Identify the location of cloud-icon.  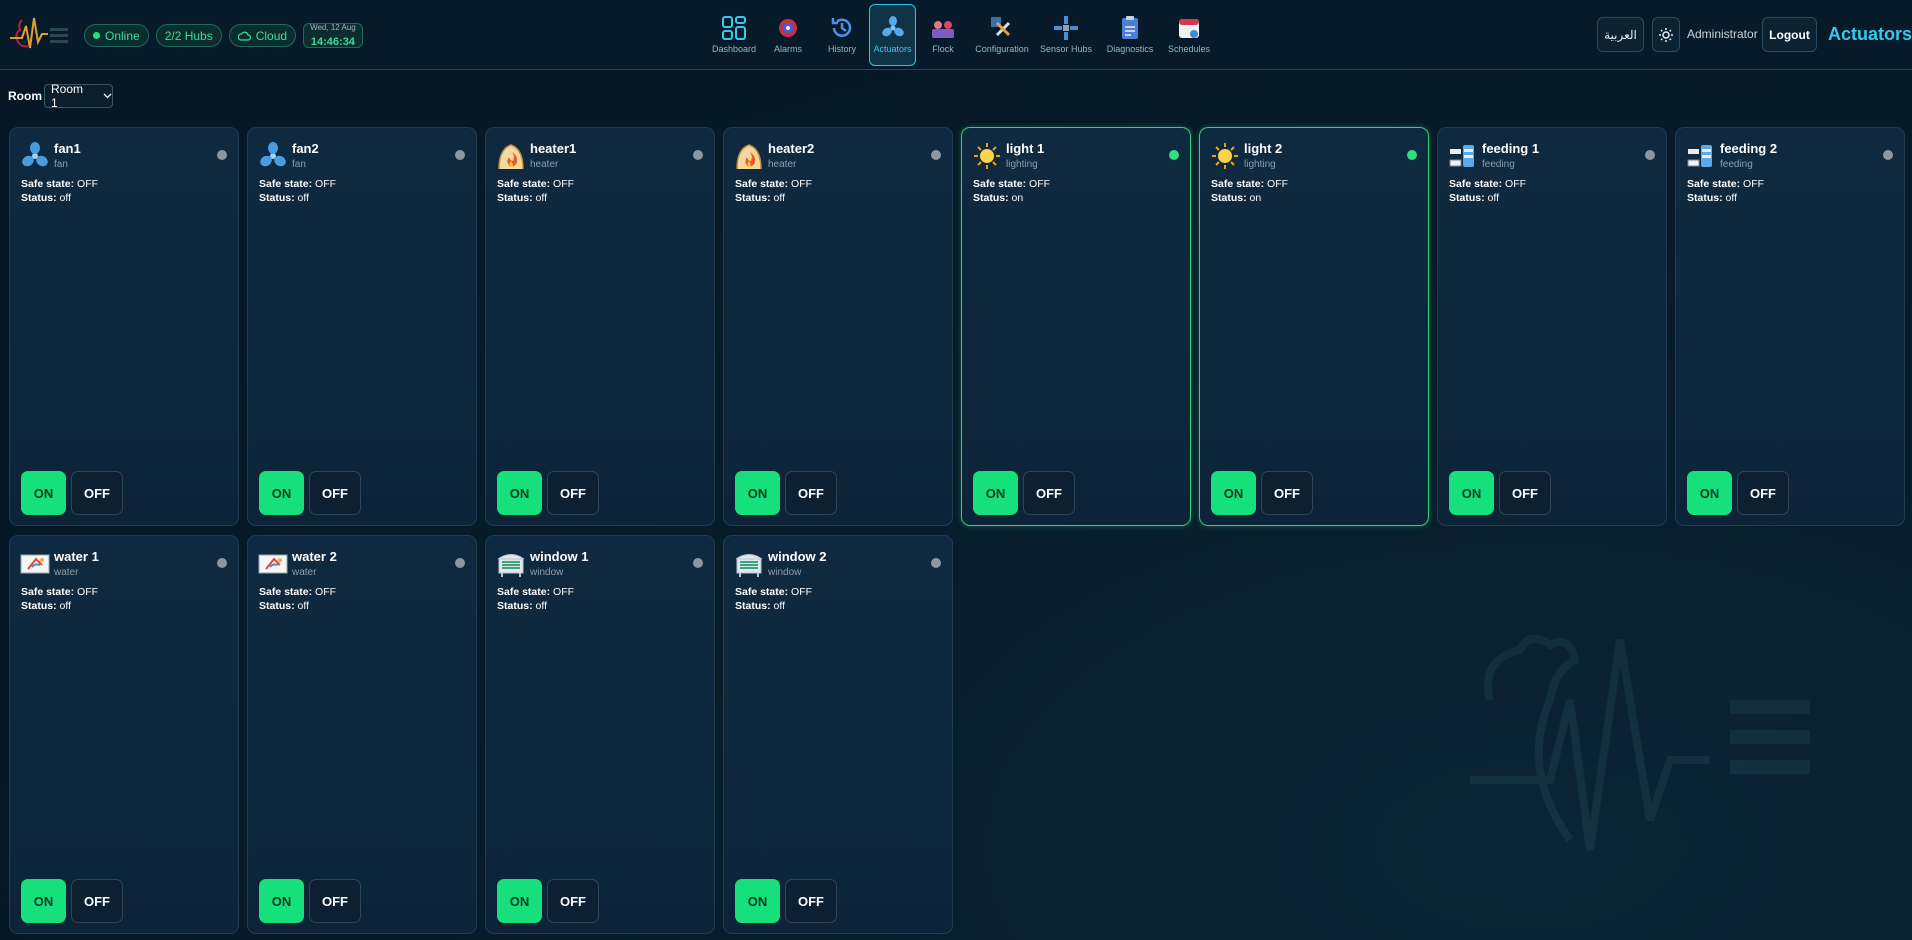
(244, 36).